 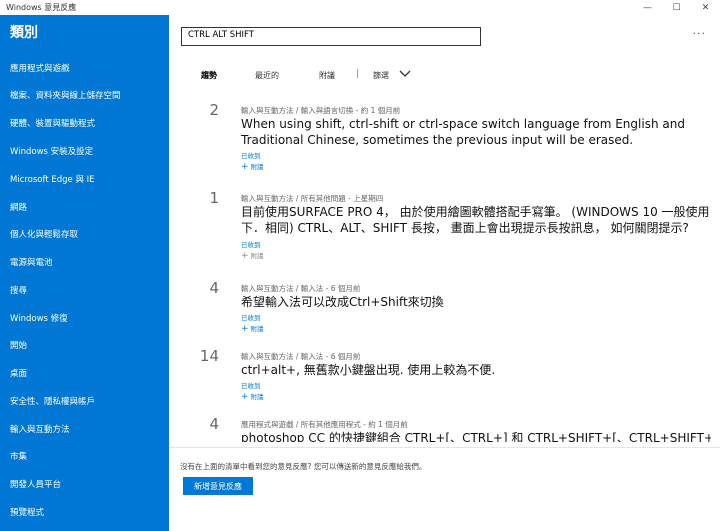 I want to click on search-input: CTRL ALT SHIFT, so click(x=331, y=36).